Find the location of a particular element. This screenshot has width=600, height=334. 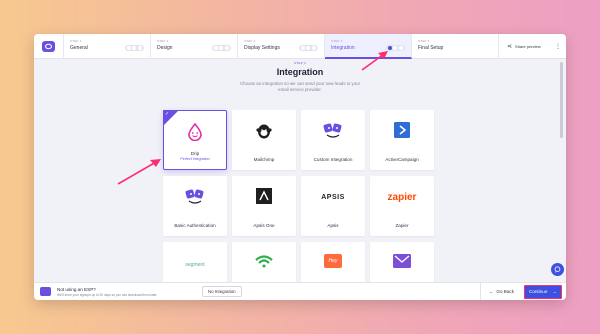

step-number: STEP 3 is located at coordinates (250, 41).